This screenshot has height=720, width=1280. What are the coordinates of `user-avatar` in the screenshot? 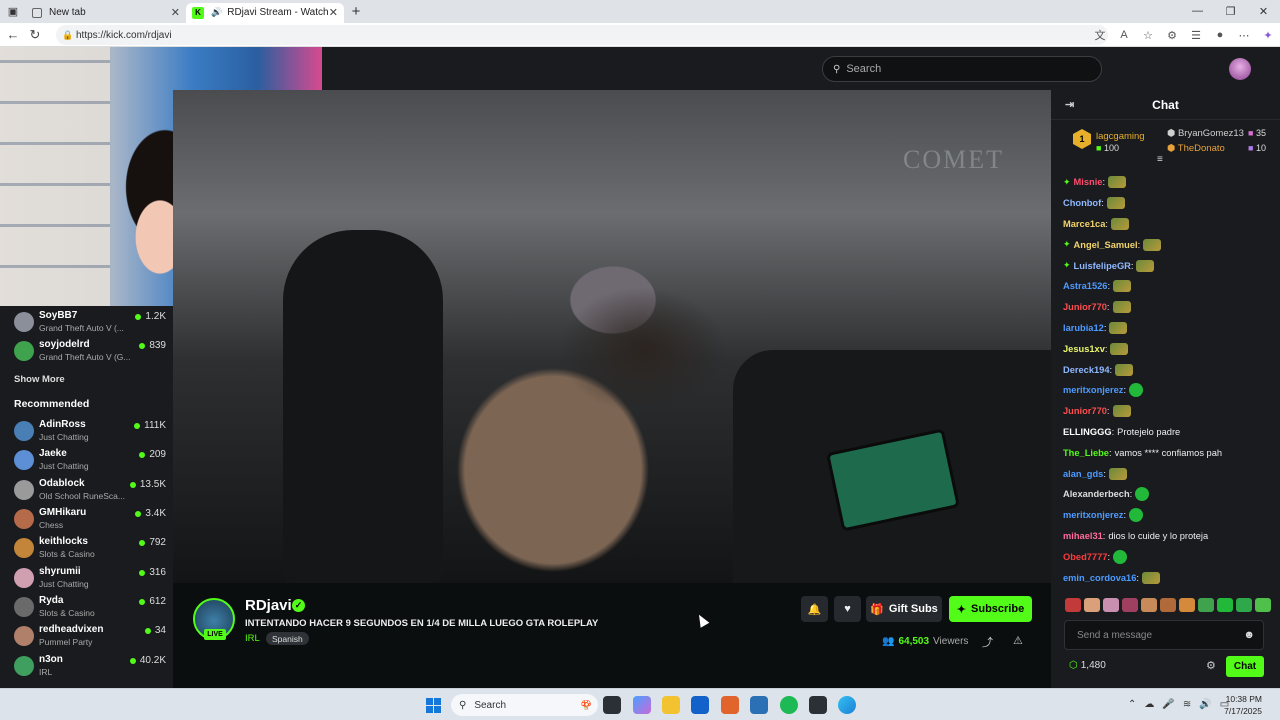 It's located at (1240, 69).